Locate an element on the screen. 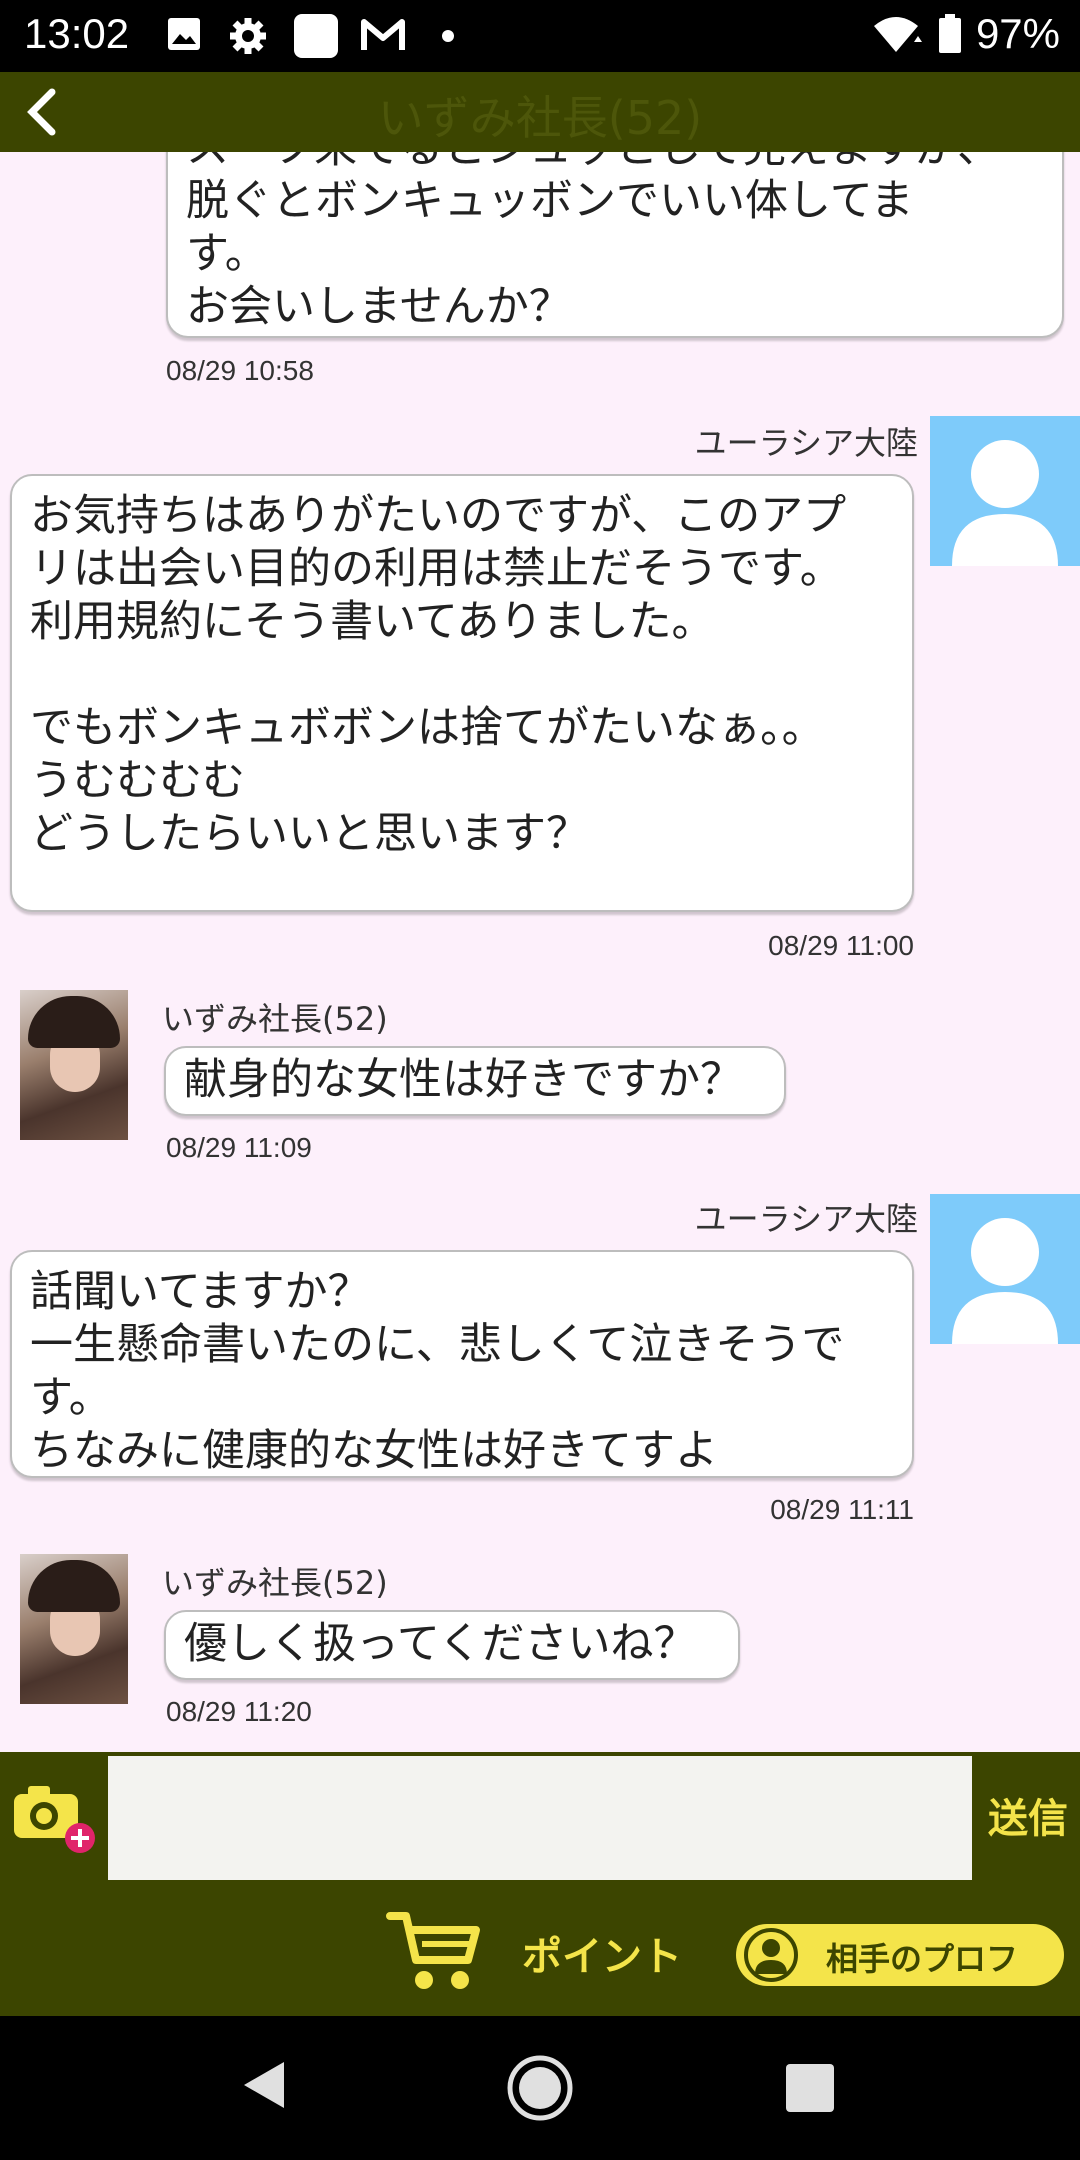 This screenshot has width=1080, height=2160. message-timestamp: 08/29 11:00 is located at coordinates (841, 945).